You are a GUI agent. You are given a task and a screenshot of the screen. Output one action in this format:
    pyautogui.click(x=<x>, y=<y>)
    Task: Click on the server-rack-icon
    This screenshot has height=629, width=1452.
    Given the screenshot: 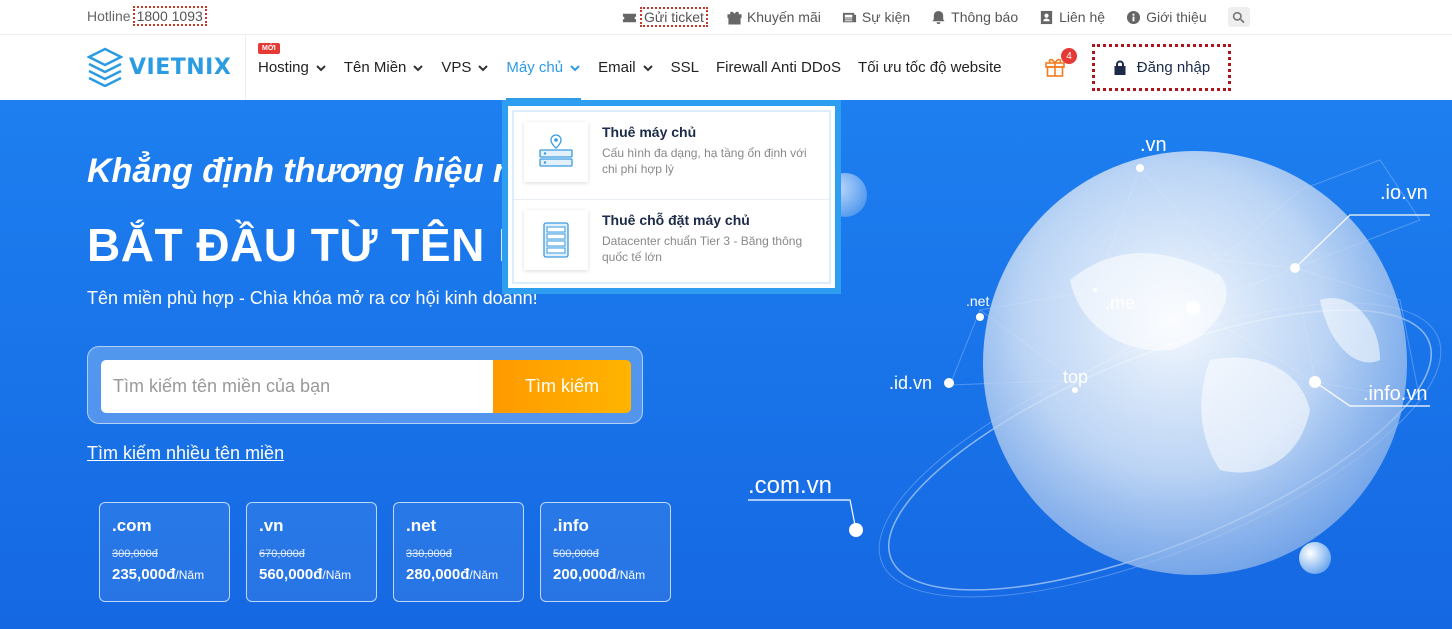 What is the action you would take?
    pyautogui.click(x=556, y=240)
    